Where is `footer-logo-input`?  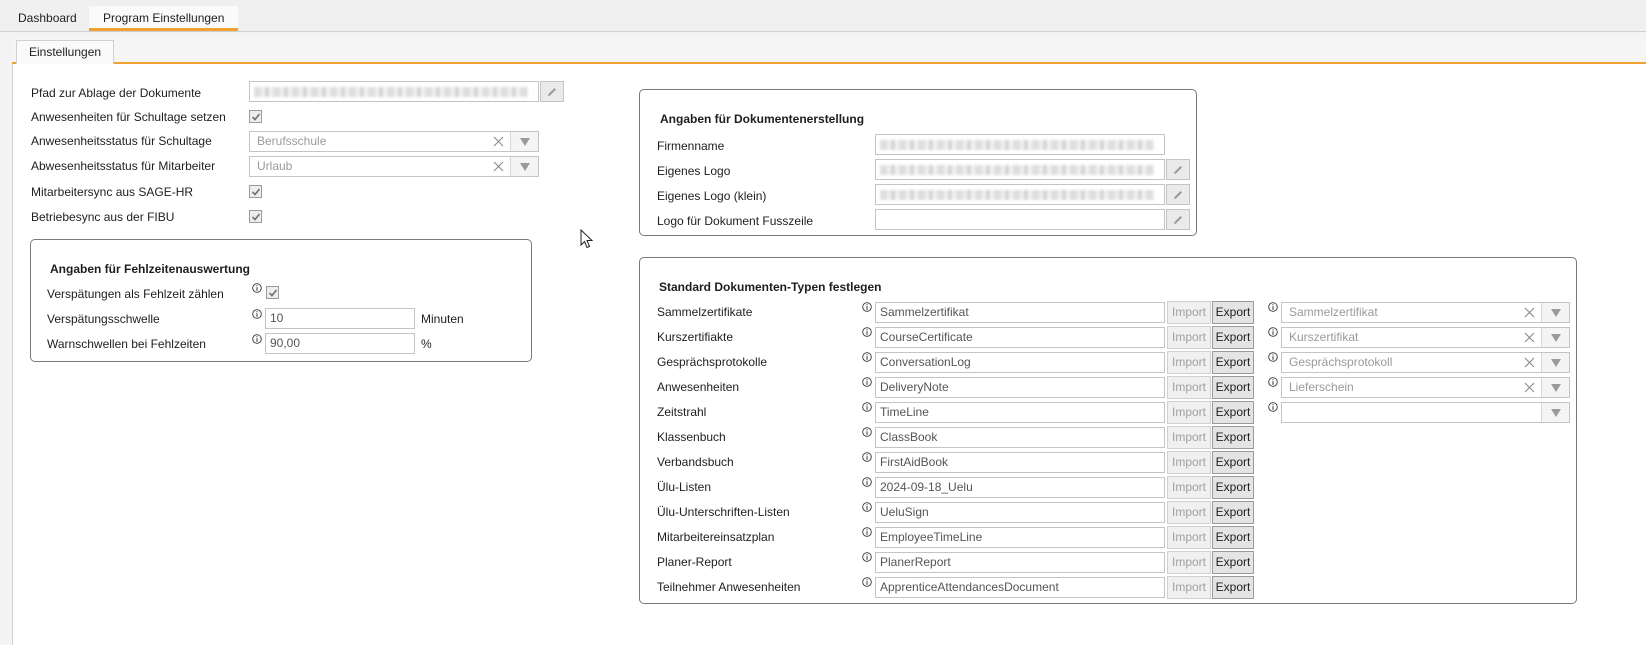 footer-logo-input is located at coordinates (1020, 219).